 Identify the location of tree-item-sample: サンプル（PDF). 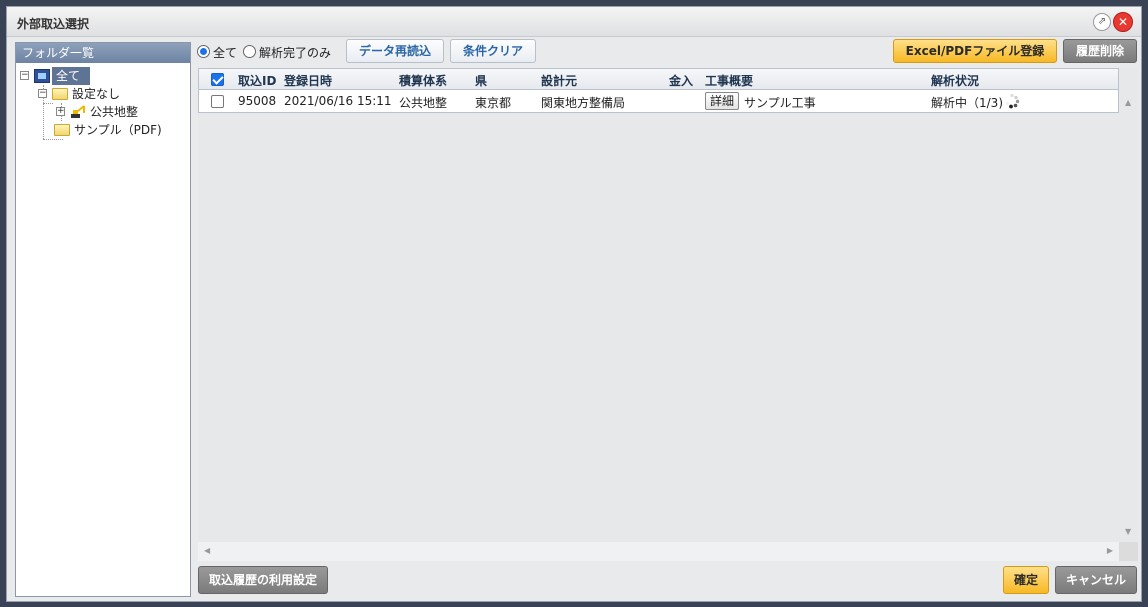
(103, 130).